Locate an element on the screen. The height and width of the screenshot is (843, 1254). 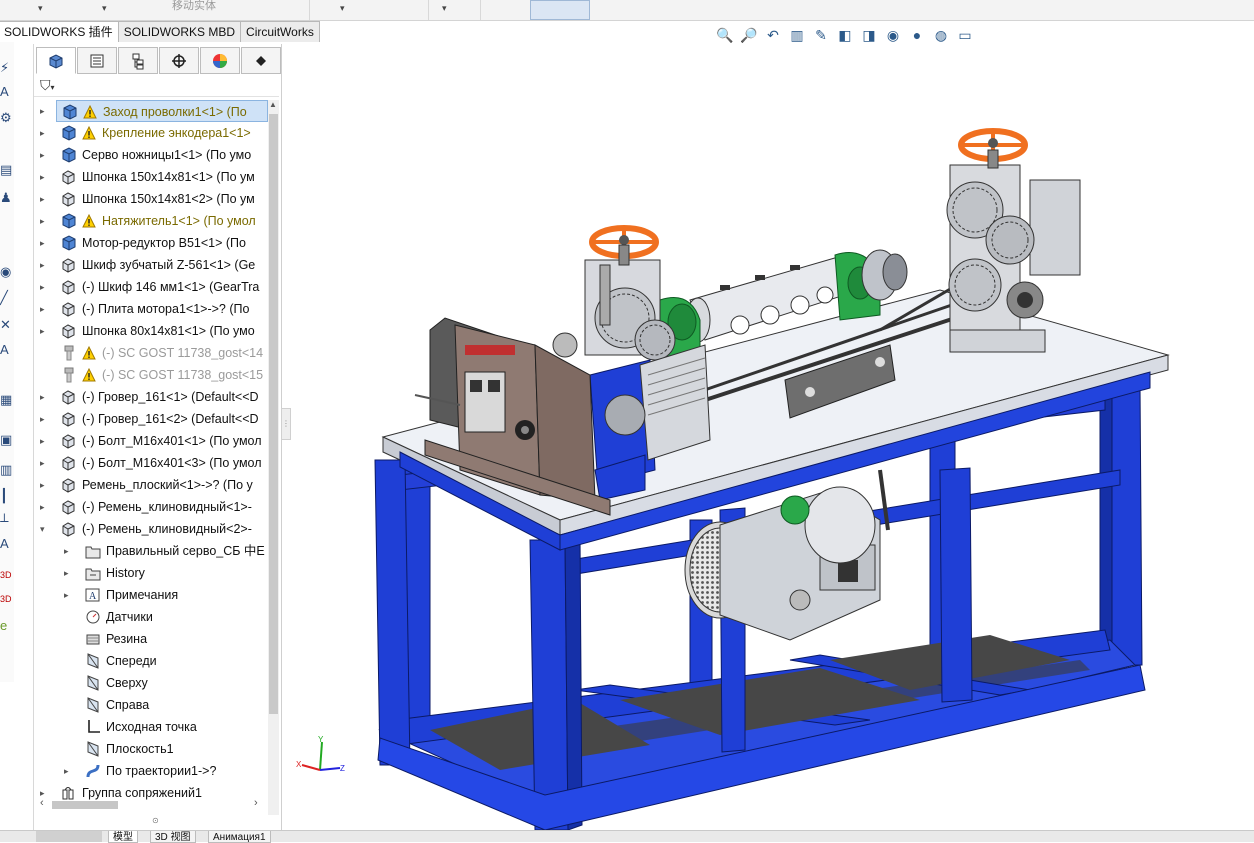
tree-item: (-) Ремень_клиновидный<1>- is located at coordinates (162, 507).